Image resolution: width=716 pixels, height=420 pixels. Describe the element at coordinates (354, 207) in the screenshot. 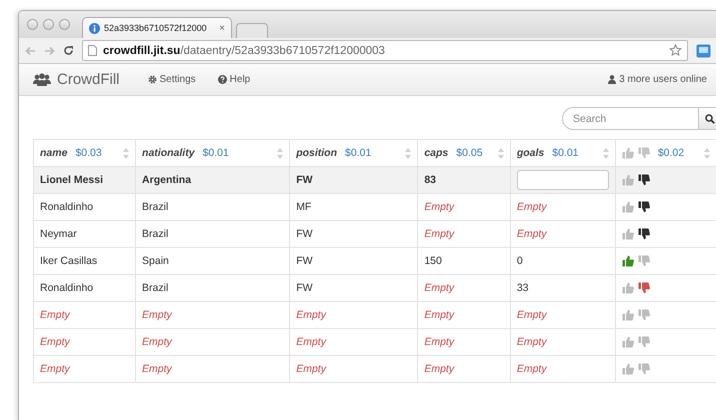

I see `table-cell: MF` at that location.